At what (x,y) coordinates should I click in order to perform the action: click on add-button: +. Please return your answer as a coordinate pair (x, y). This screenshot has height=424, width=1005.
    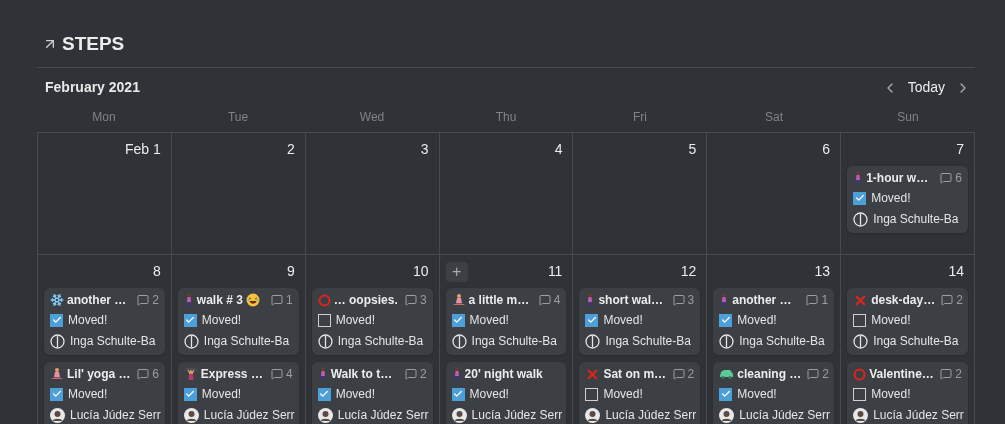
    Looking at the image, I should click on (456, 271).